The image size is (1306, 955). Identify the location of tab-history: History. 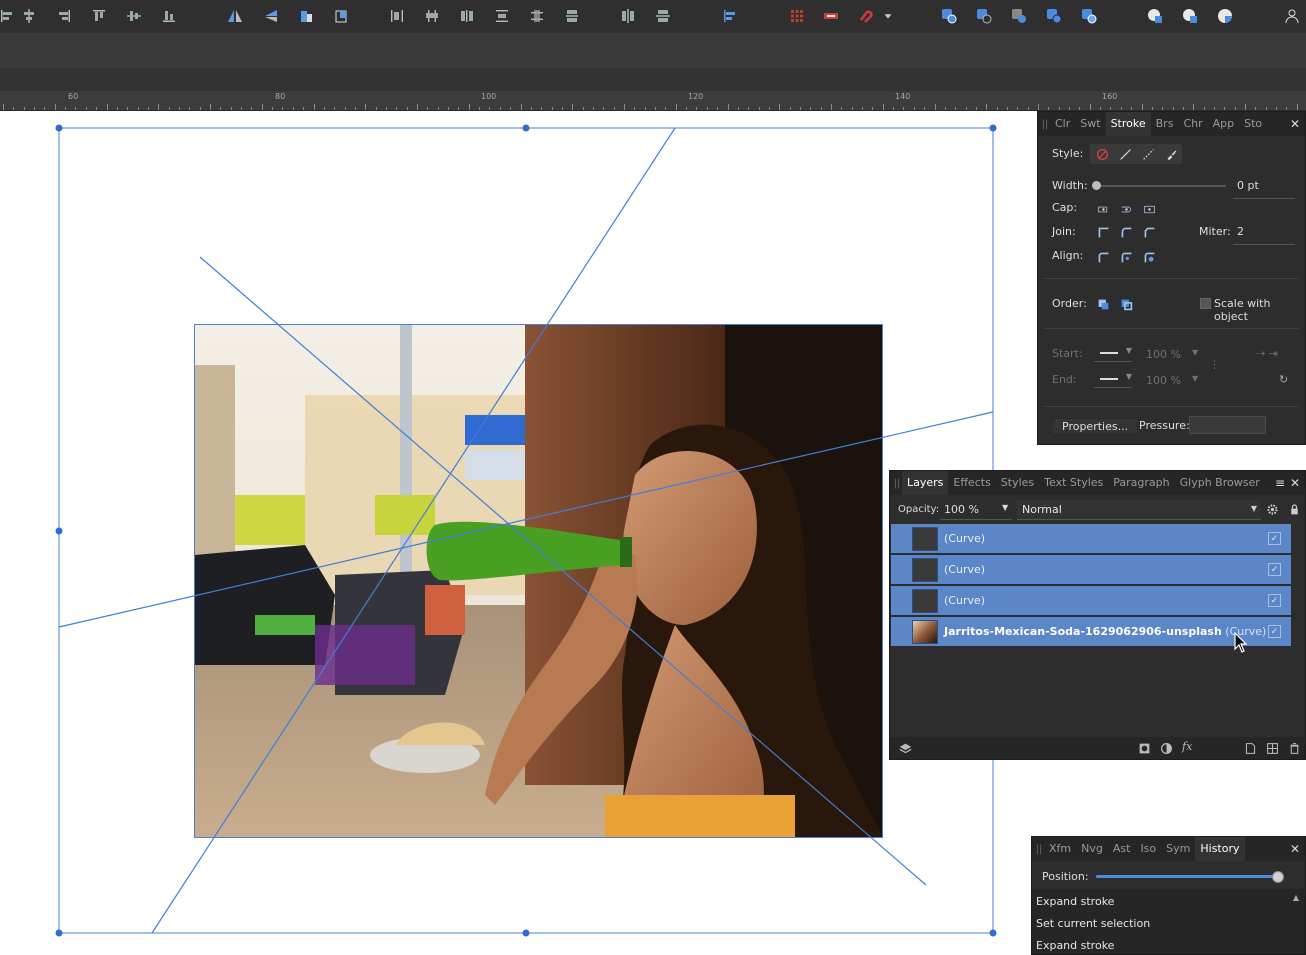
(1220, 849).